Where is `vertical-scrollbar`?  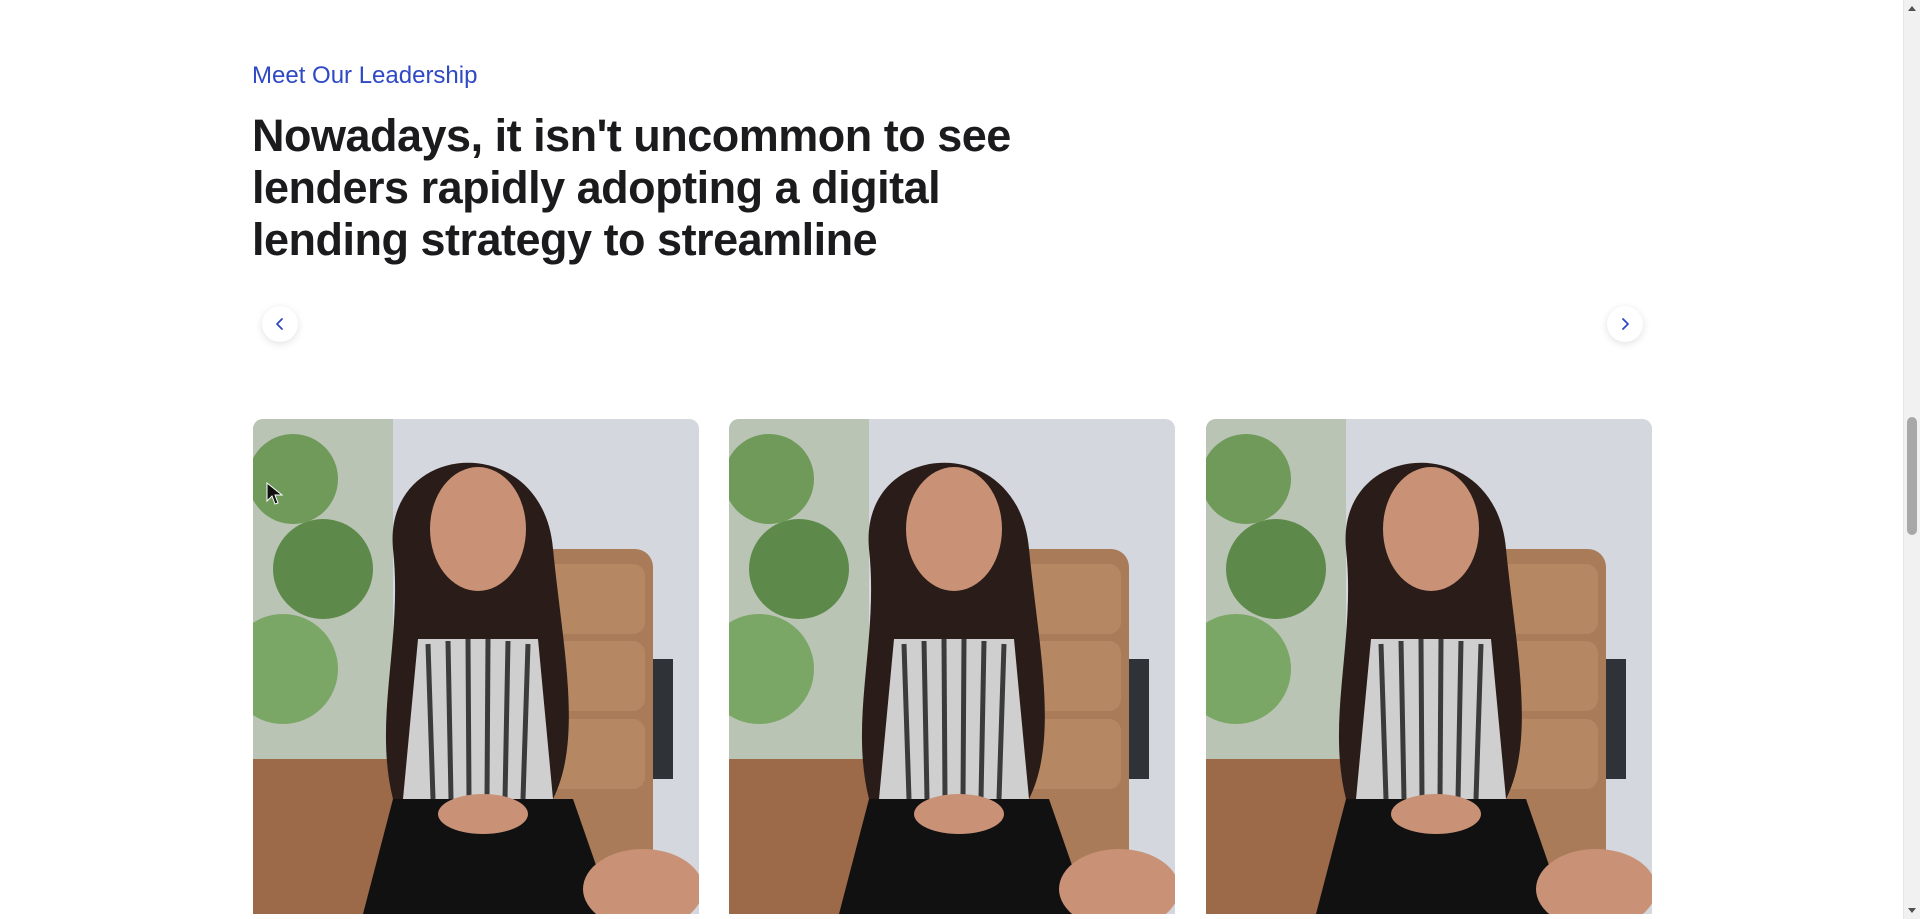
vertical-scrollbar is located at coordinates (1911, 459).